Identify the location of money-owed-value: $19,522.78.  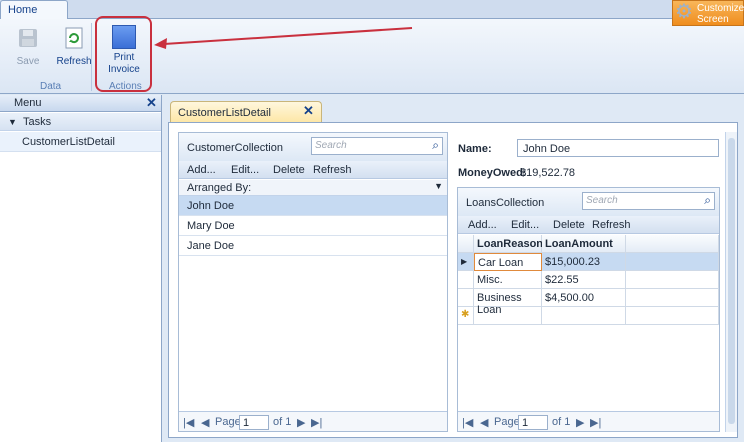
(548, 173).